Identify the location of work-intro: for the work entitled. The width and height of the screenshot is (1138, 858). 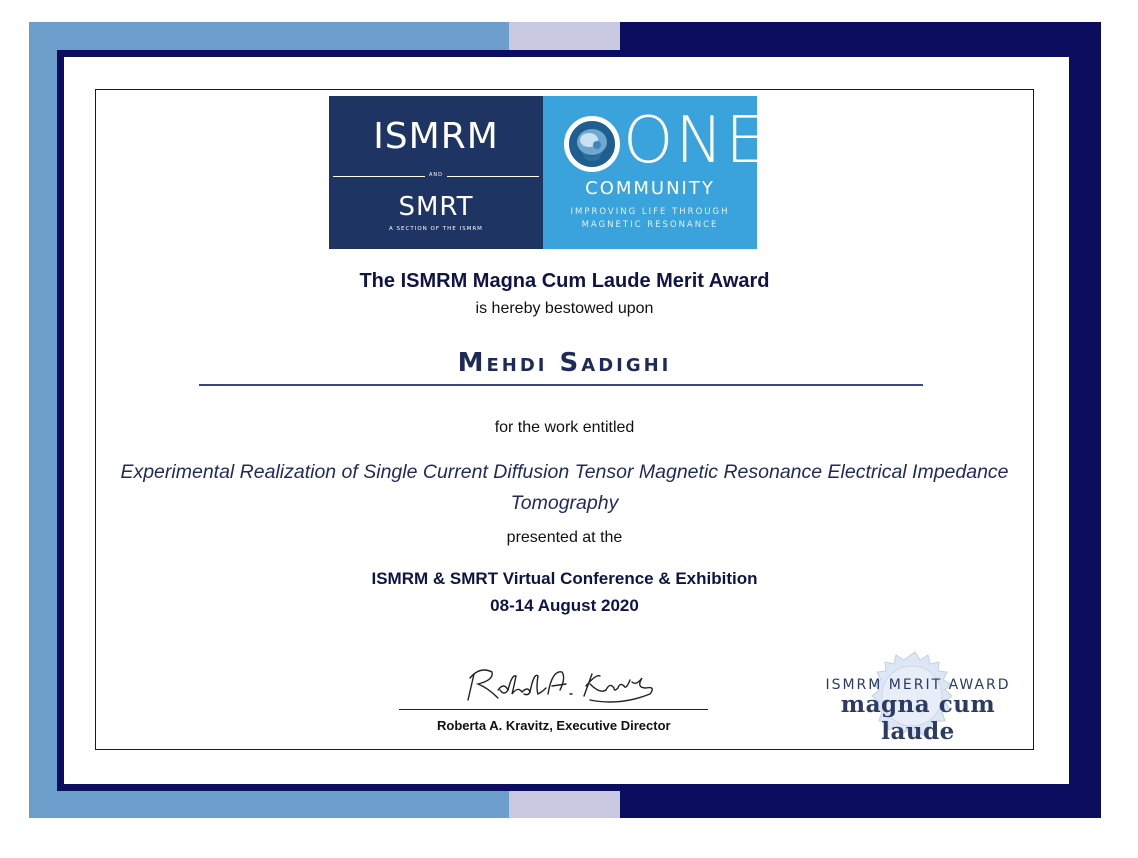
(564, 427).